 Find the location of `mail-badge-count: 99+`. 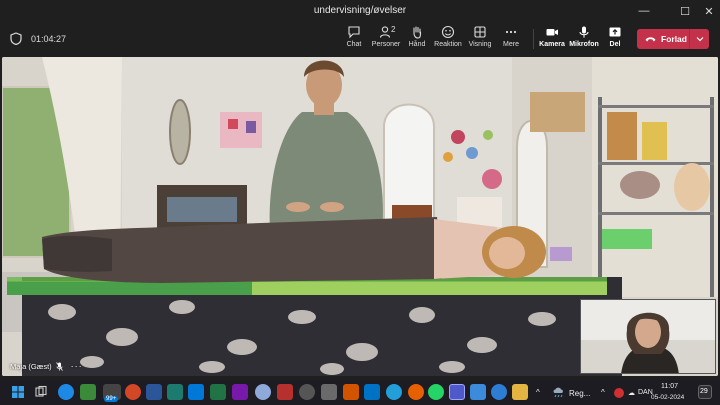

mail-badge-count: 99+ is located at coordinates (111, 399).